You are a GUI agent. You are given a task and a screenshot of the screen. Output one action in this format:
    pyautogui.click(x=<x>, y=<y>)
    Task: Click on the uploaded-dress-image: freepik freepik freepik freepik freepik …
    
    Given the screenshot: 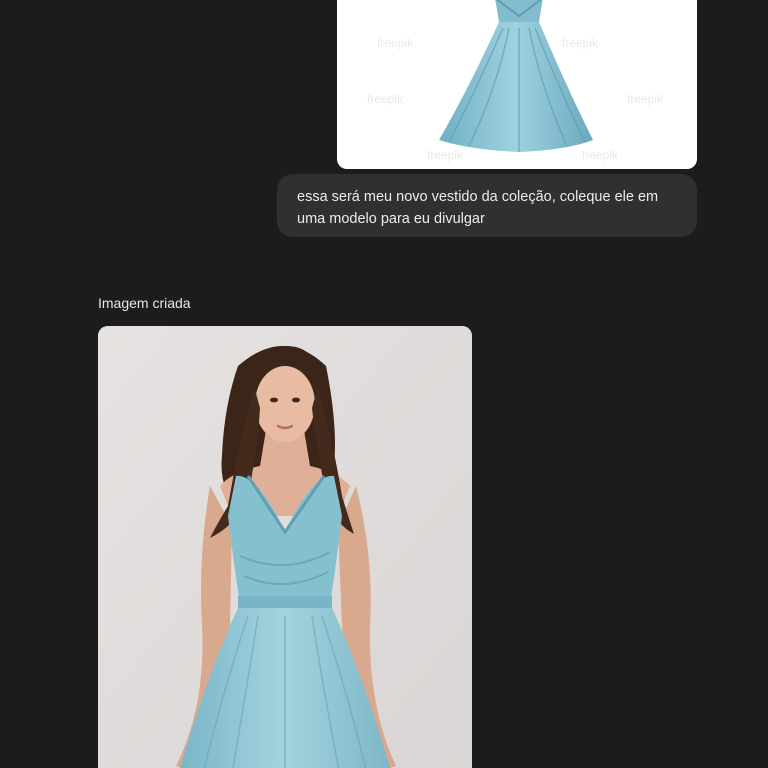 What is the action you would take?
    pyautogui.click(x=517, y=84)
    